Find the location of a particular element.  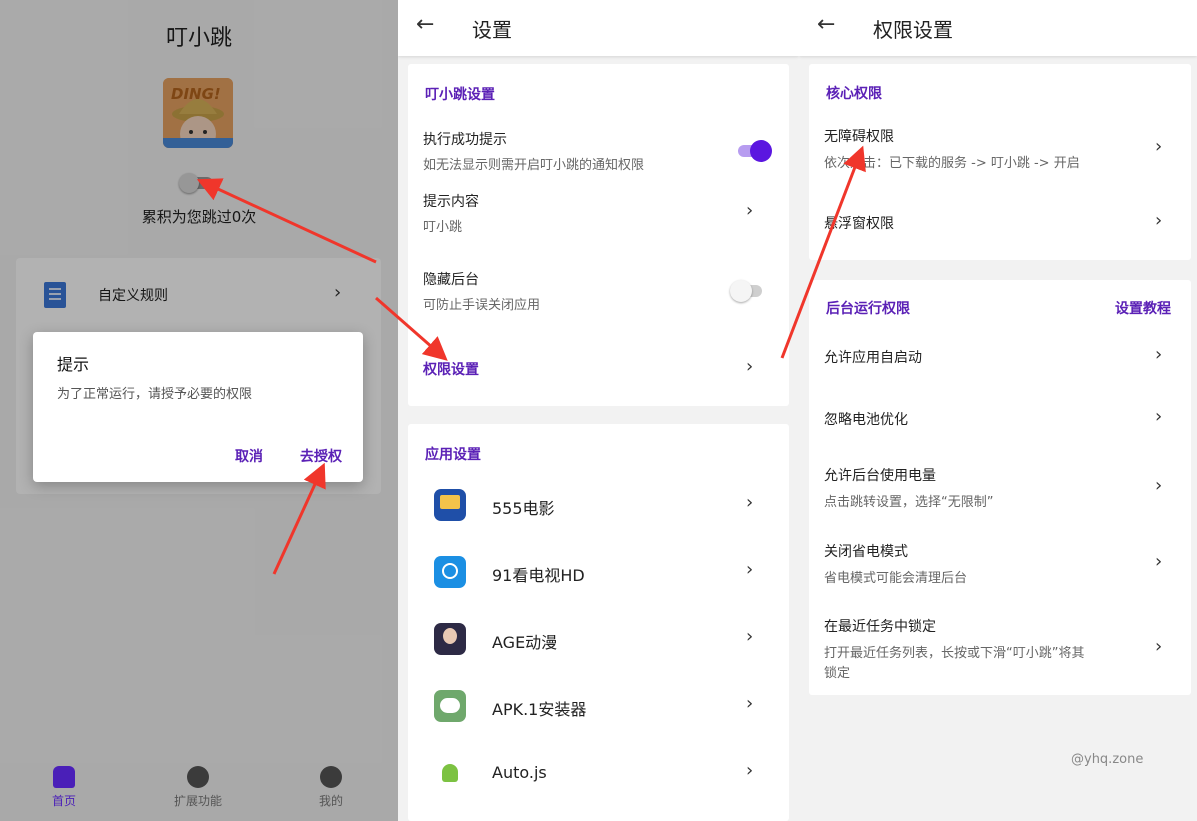

app-name: 555电影 is located at coordinates (523, 508).